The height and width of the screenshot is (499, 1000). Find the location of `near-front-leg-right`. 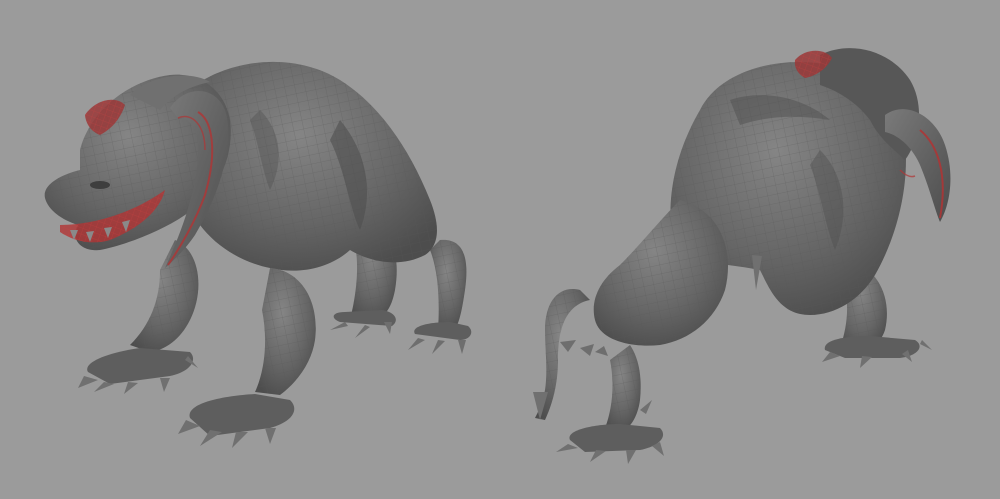

near-front-leg-right is located at coordinates (247, 358).